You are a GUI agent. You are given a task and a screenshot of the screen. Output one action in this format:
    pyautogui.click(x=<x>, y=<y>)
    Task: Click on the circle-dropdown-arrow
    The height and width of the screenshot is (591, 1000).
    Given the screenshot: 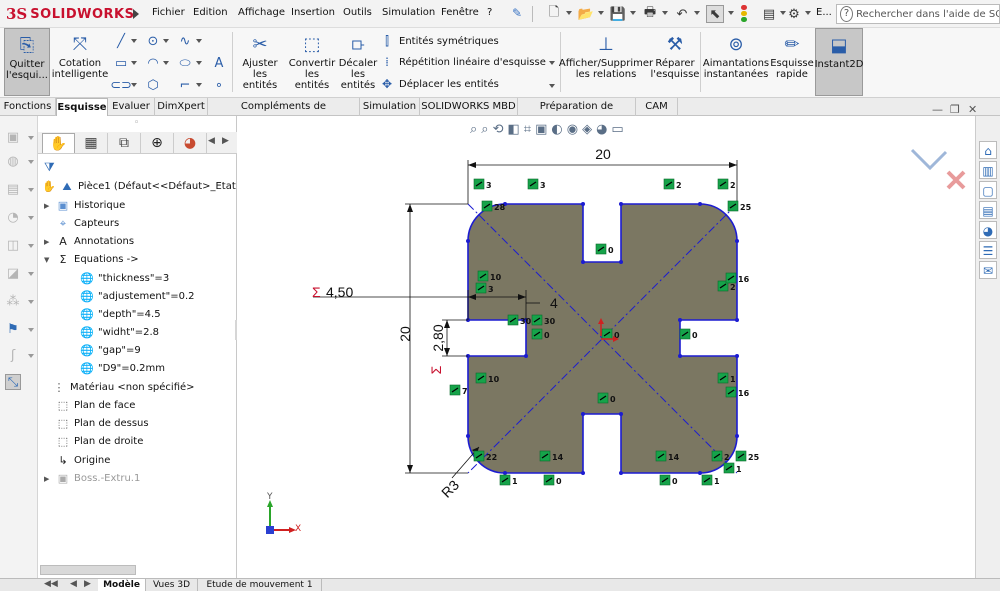 What is the action you would take?
    pyautogui.click(x=166, y=41)
    